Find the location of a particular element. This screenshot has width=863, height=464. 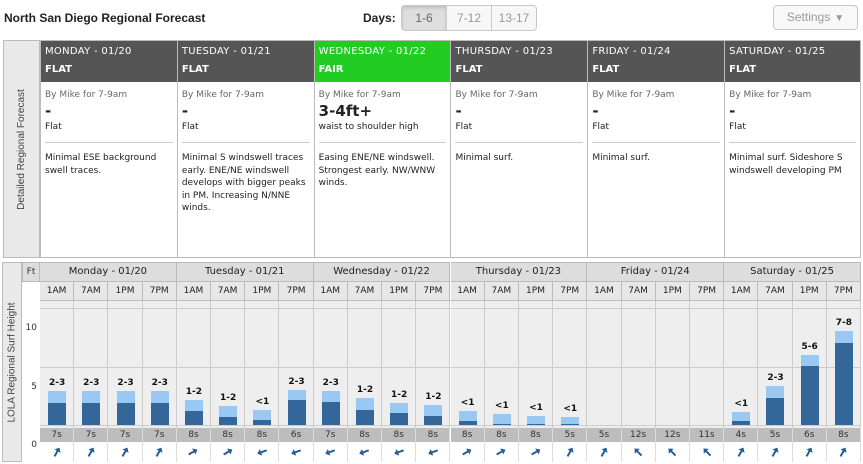

chart-hour-label: 1PM is located at coordinates (809, 291).